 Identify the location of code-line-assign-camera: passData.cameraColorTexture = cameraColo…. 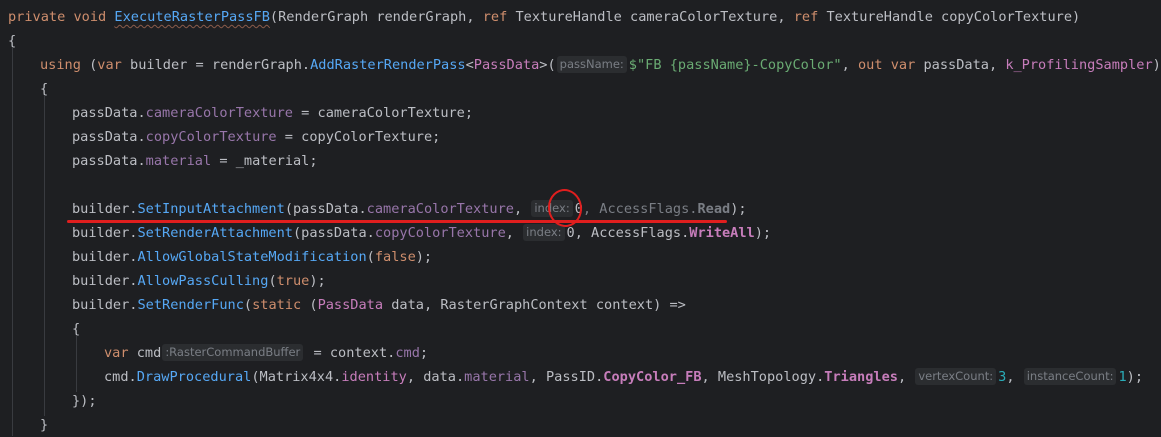
(616, 113).